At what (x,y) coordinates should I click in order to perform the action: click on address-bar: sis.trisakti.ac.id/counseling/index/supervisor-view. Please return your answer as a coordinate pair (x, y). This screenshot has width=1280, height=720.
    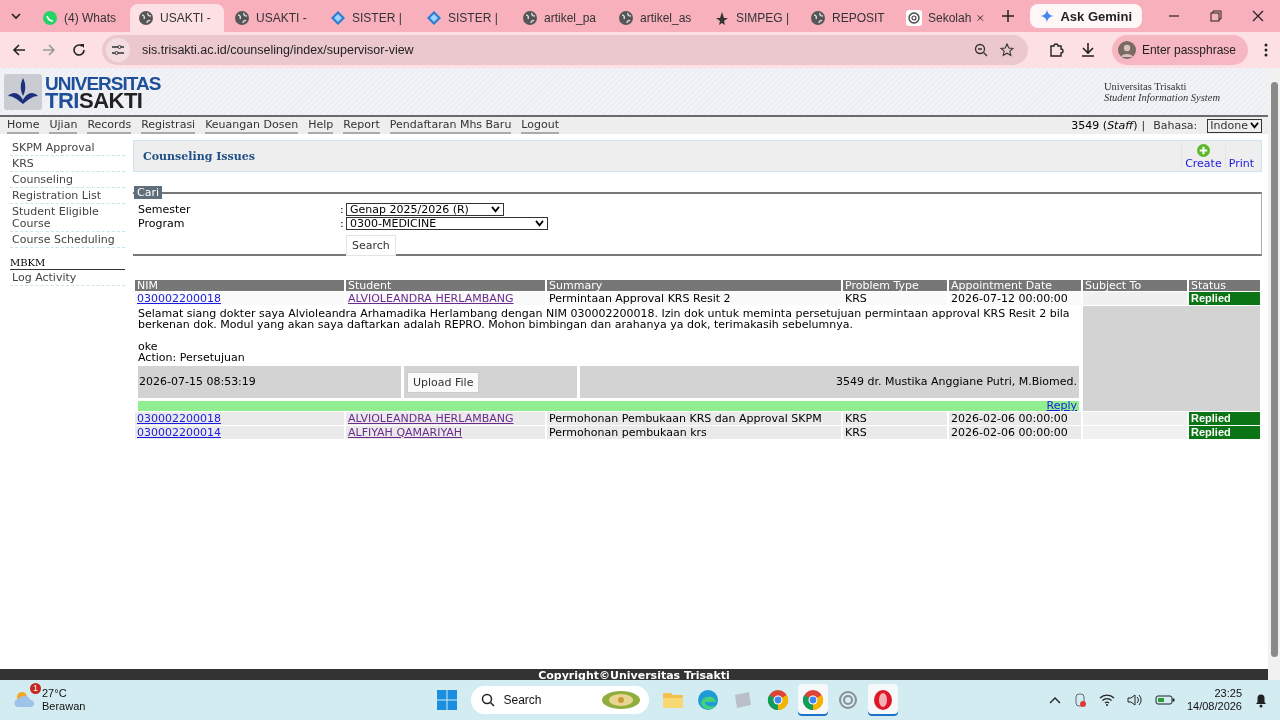
    Looking at the image, I should click on (565, 50).